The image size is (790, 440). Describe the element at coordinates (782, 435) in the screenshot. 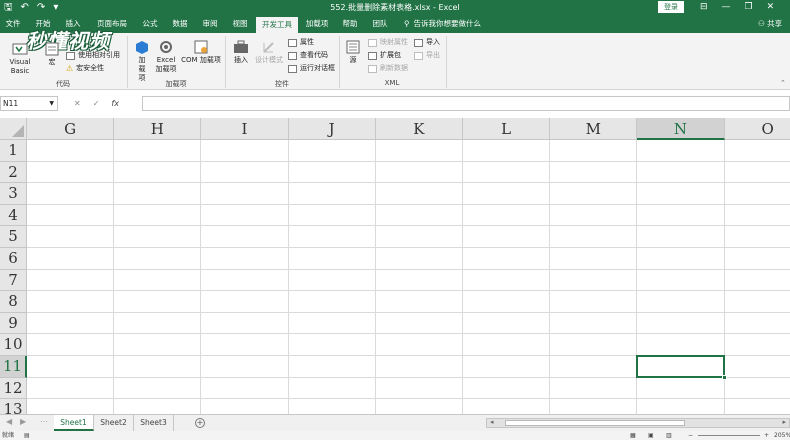

I see `zoom-level: 205%` at that location.